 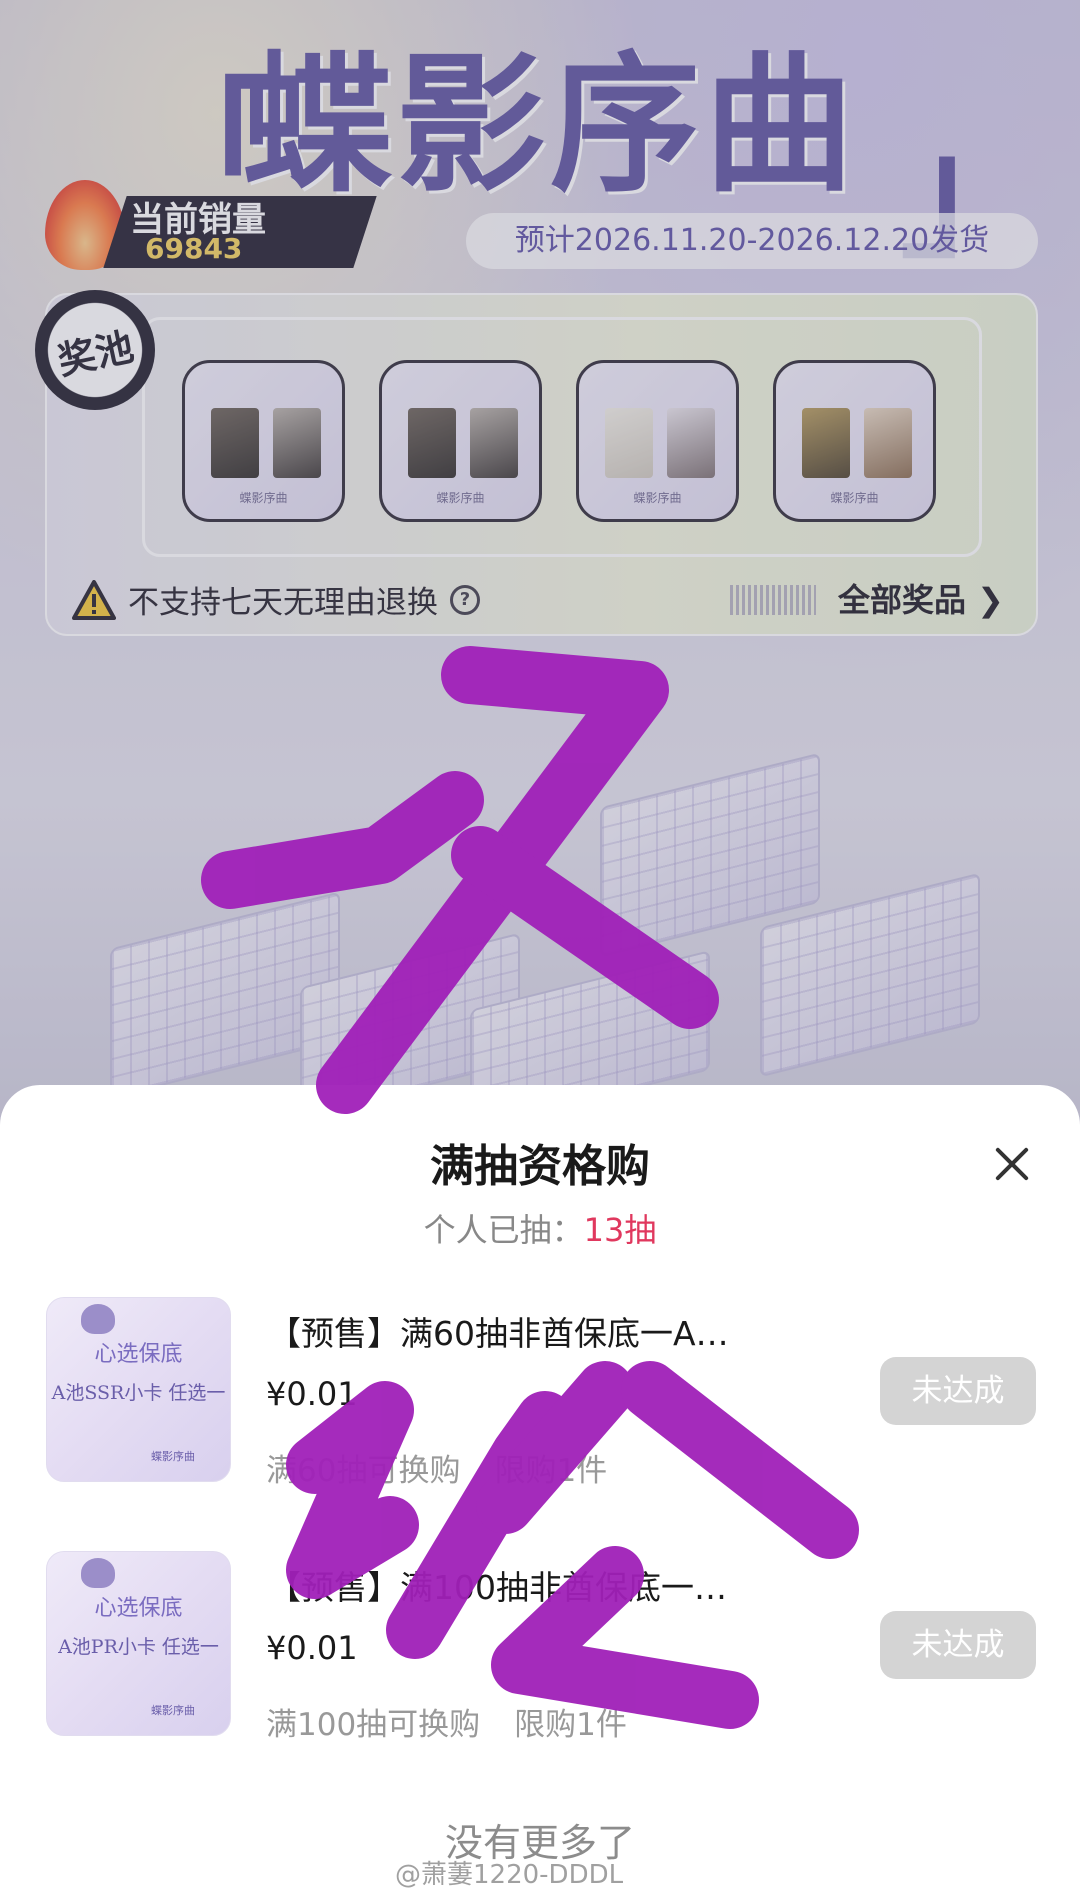 I want to click on item-condition: 满60抽可换购 限购1件, so click(x=436, y=1467).